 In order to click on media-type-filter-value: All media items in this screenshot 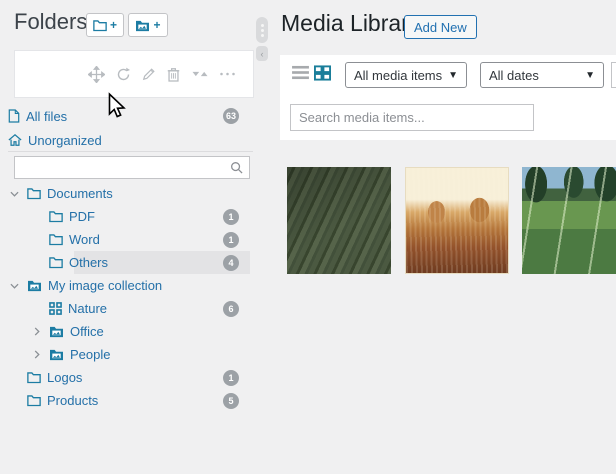, I will do `click(398, 75)`.